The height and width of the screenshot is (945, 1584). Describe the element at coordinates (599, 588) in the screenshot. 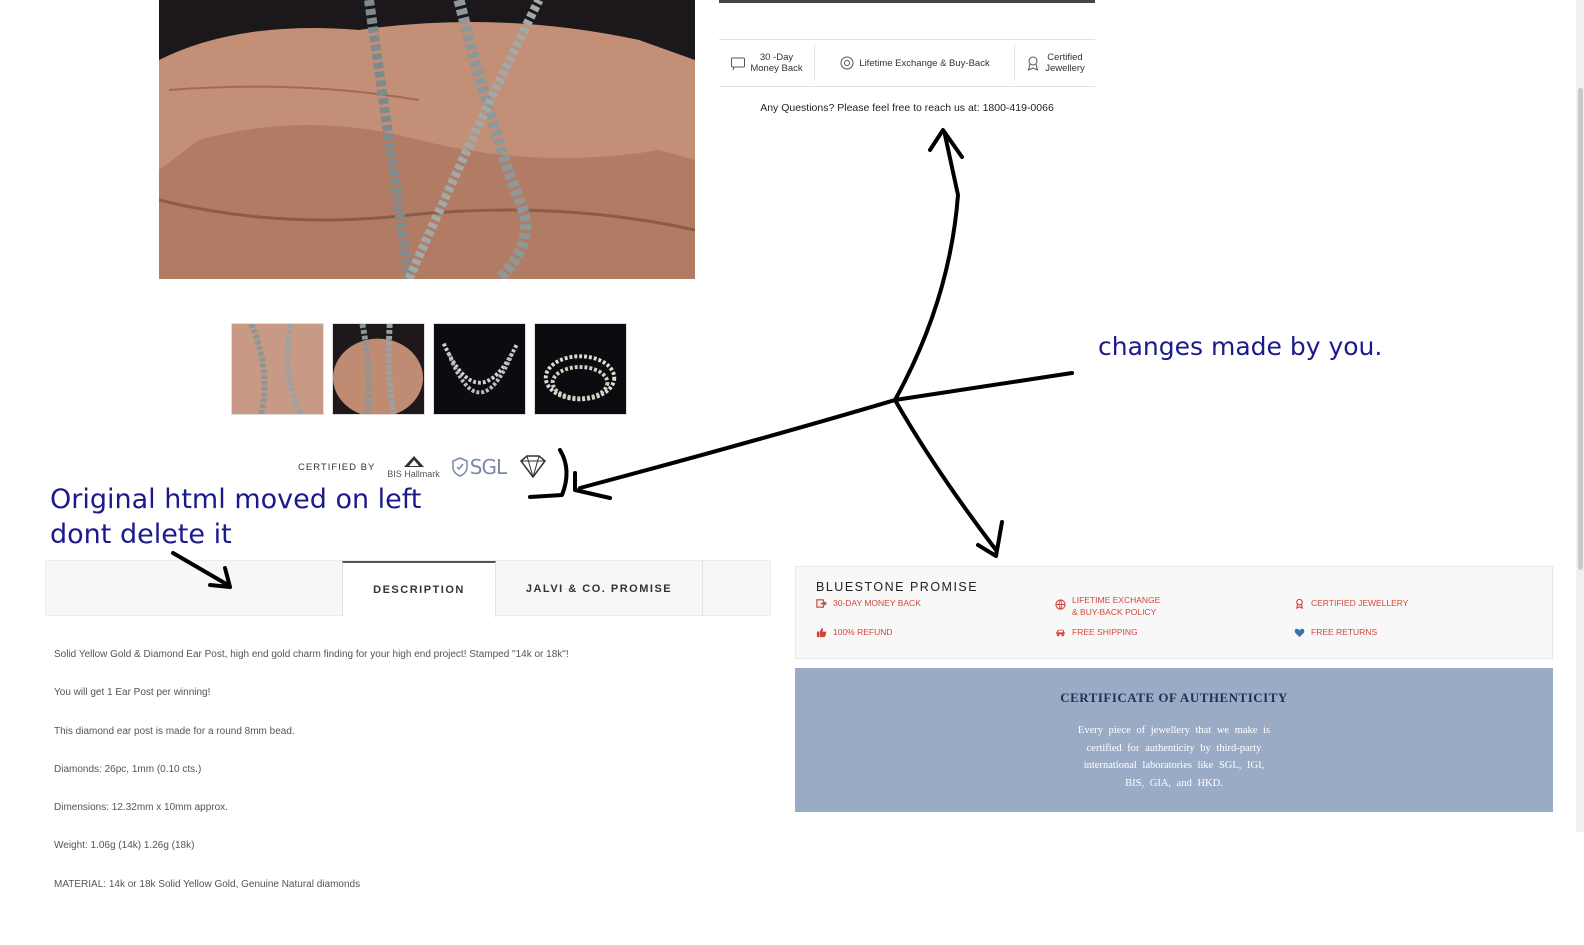

I see `tab-jalvi-promise: JALVI & CO. PROMISE` at that location.